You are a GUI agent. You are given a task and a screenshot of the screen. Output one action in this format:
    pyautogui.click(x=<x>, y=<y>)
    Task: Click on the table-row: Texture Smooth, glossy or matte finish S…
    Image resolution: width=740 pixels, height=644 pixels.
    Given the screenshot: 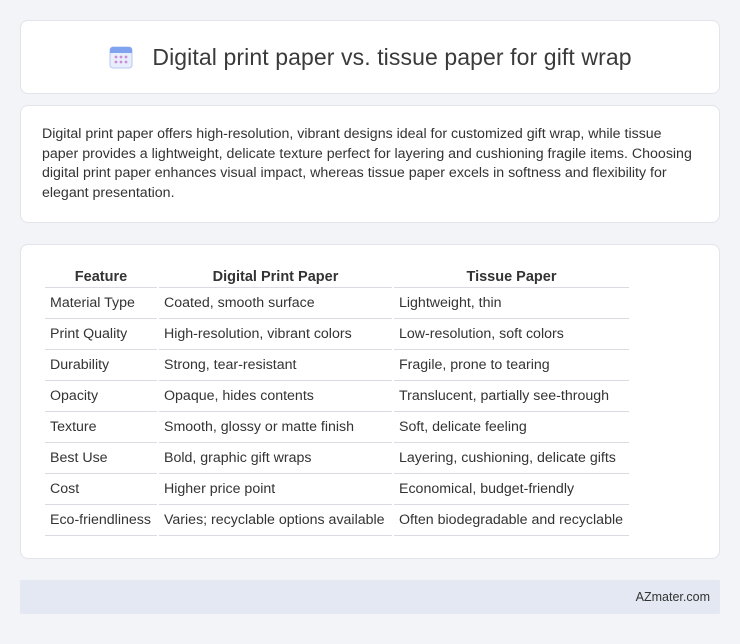 What is the action you would take?
    pyautogui.click(x=337, y=427)
    